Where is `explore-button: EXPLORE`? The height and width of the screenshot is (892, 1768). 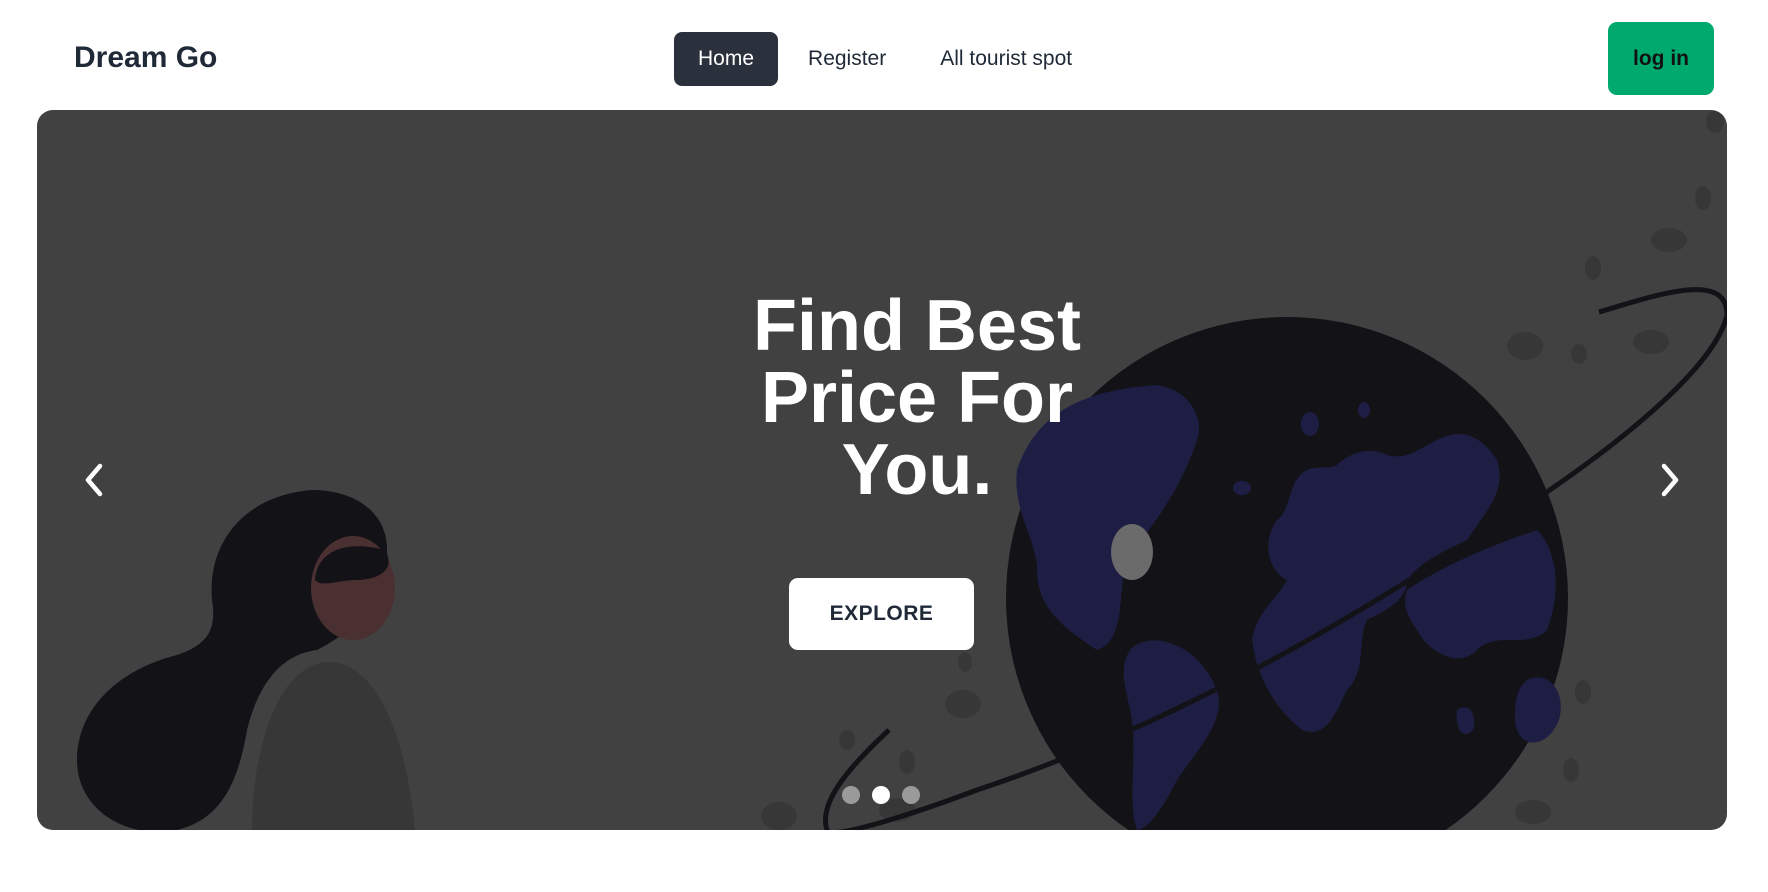
explore-button: EXPLORE is located at coordinates (881, 614).